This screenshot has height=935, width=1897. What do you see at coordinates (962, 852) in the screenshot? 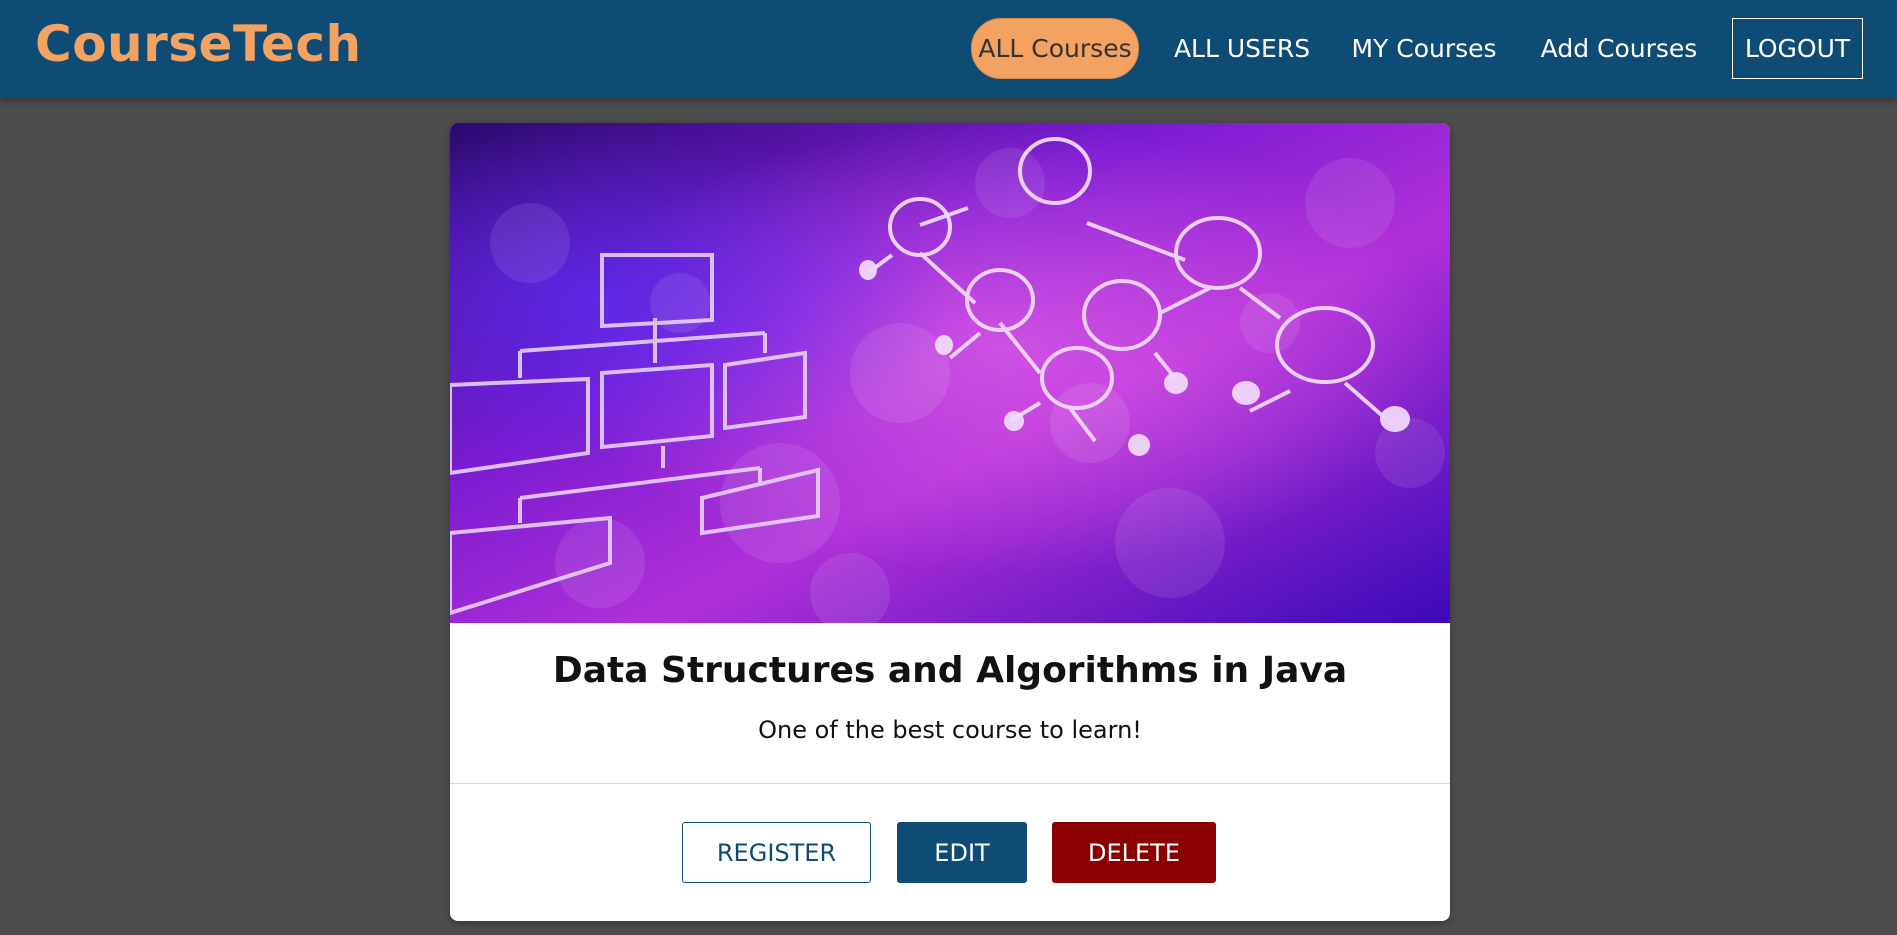
I see `edit-button: EDIT` at bounding box center [962, 852].